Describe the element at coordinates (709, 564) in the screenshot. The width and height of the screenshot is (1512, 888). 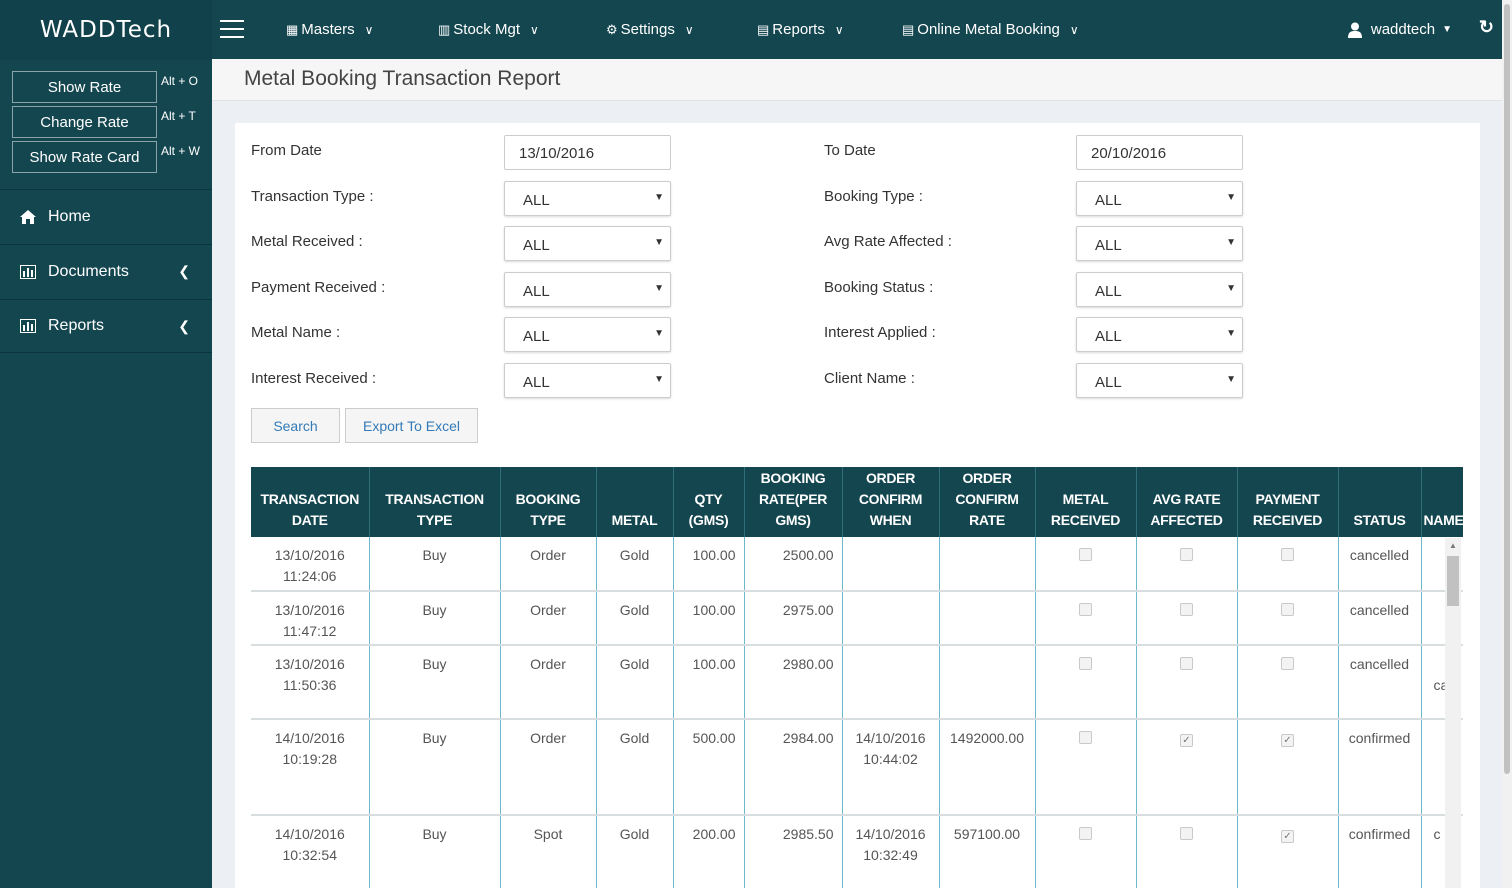
I see `qty-cell: 100.00` at that location.